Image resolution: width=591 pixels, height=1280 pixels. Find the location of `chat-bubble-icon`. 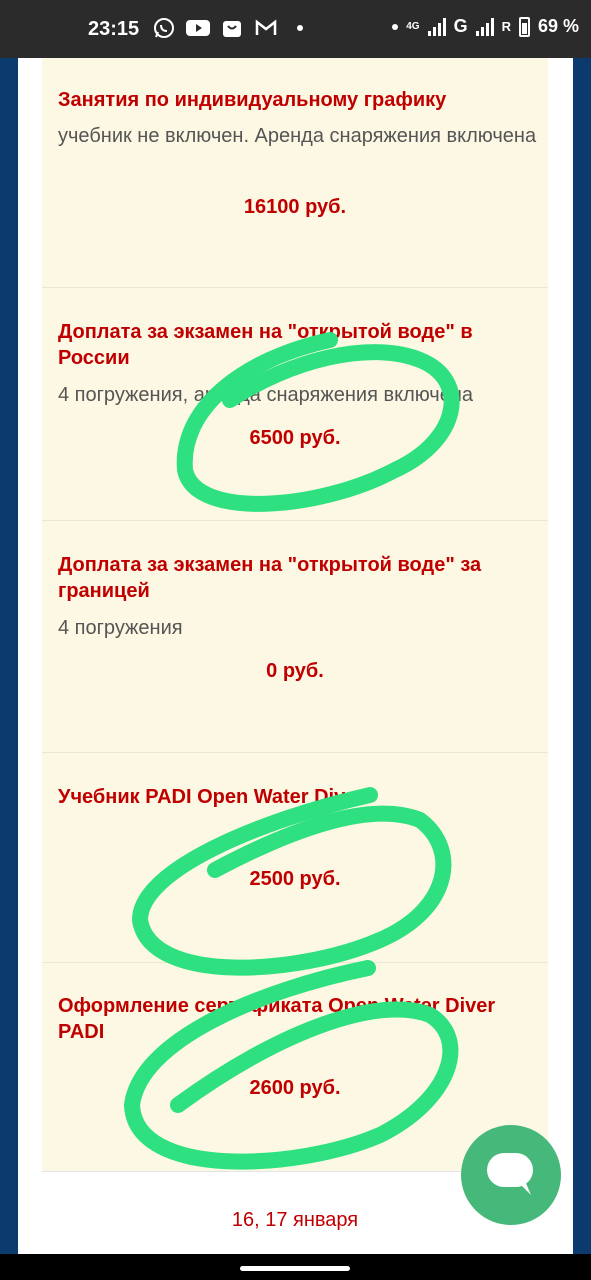

chat-bubble-icon is located at coordinates (510, 1174).